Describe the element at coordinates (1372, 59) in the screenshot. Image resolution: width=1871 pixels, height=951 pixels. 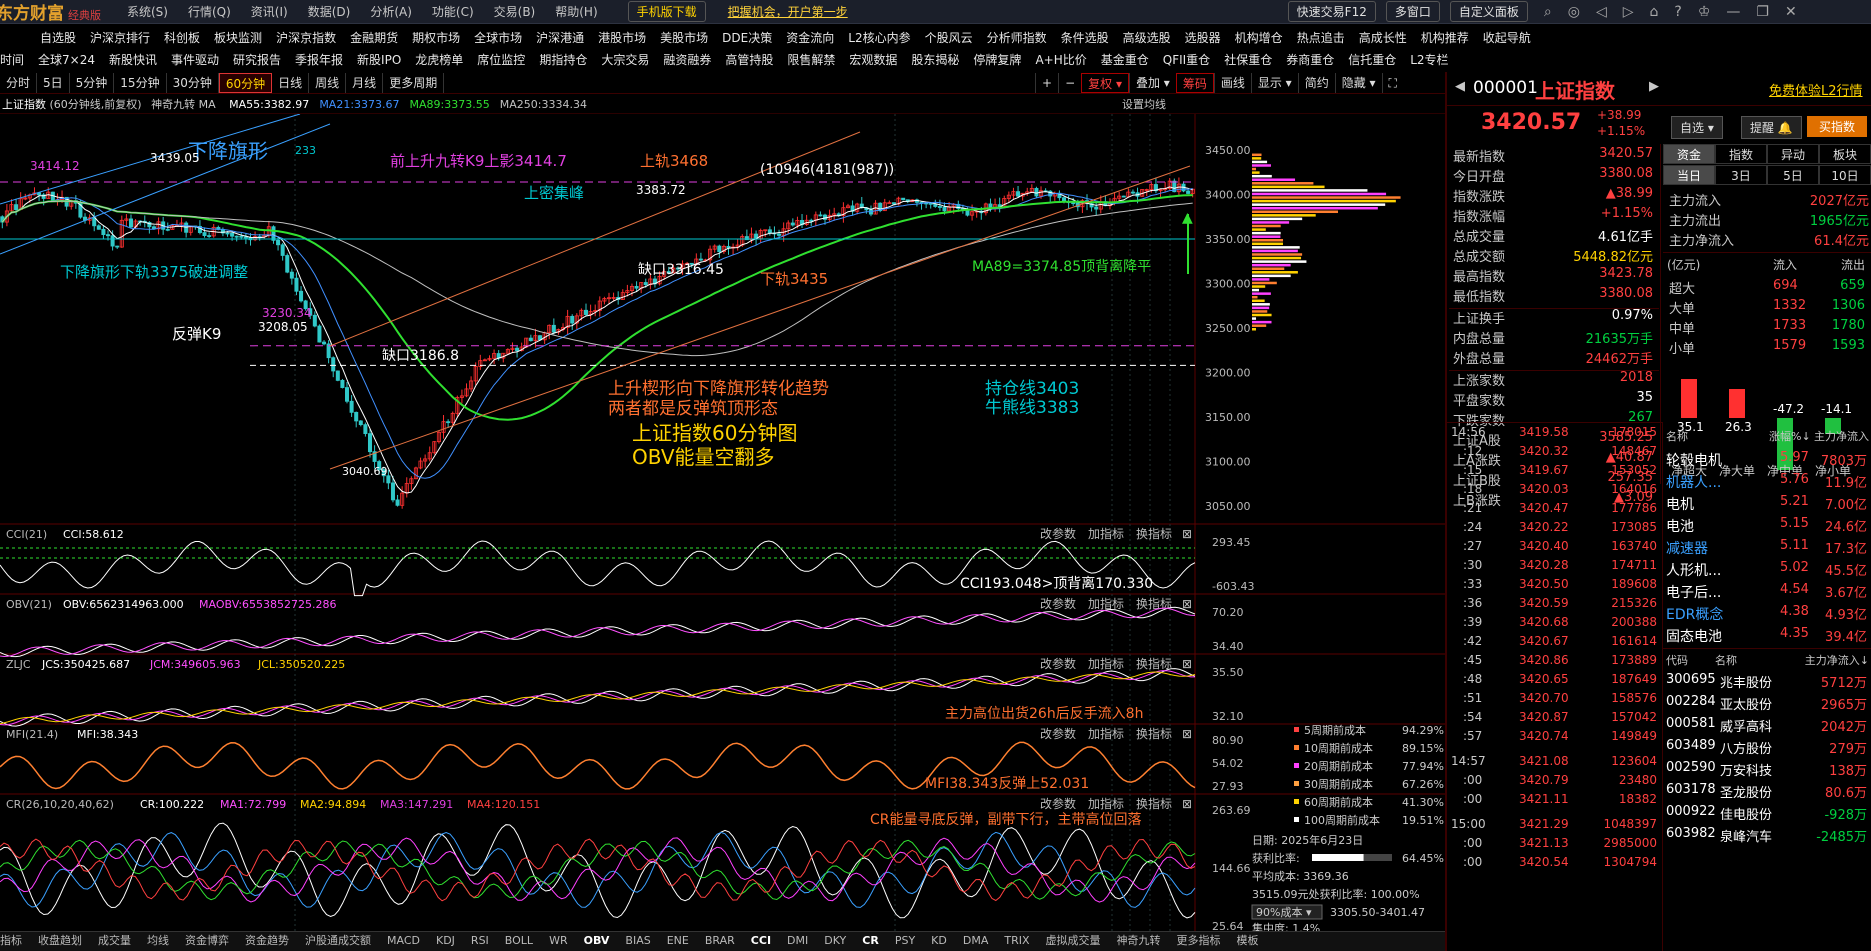
I see `nav-item: 信托重仓` at that location.